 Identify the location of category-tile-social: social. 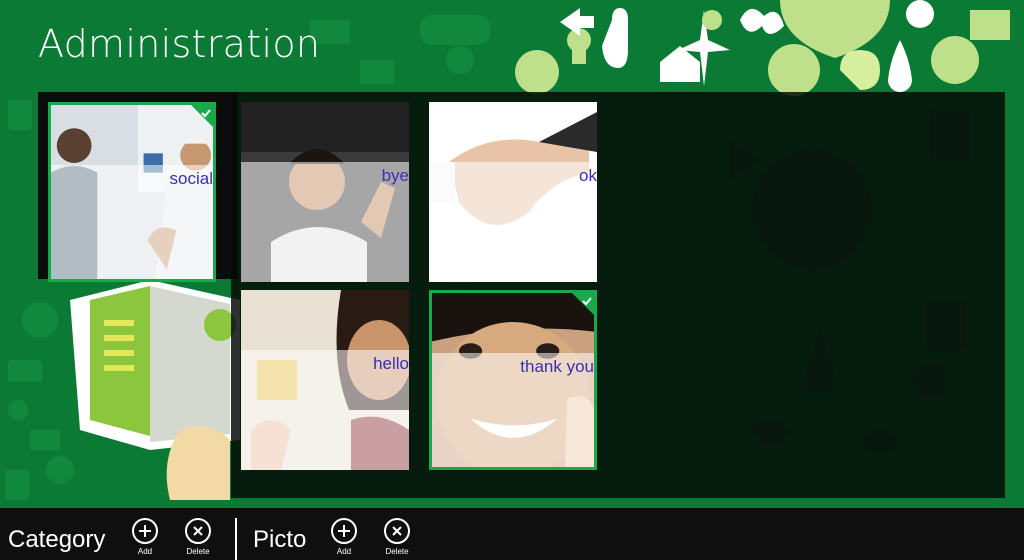
(132, 192).